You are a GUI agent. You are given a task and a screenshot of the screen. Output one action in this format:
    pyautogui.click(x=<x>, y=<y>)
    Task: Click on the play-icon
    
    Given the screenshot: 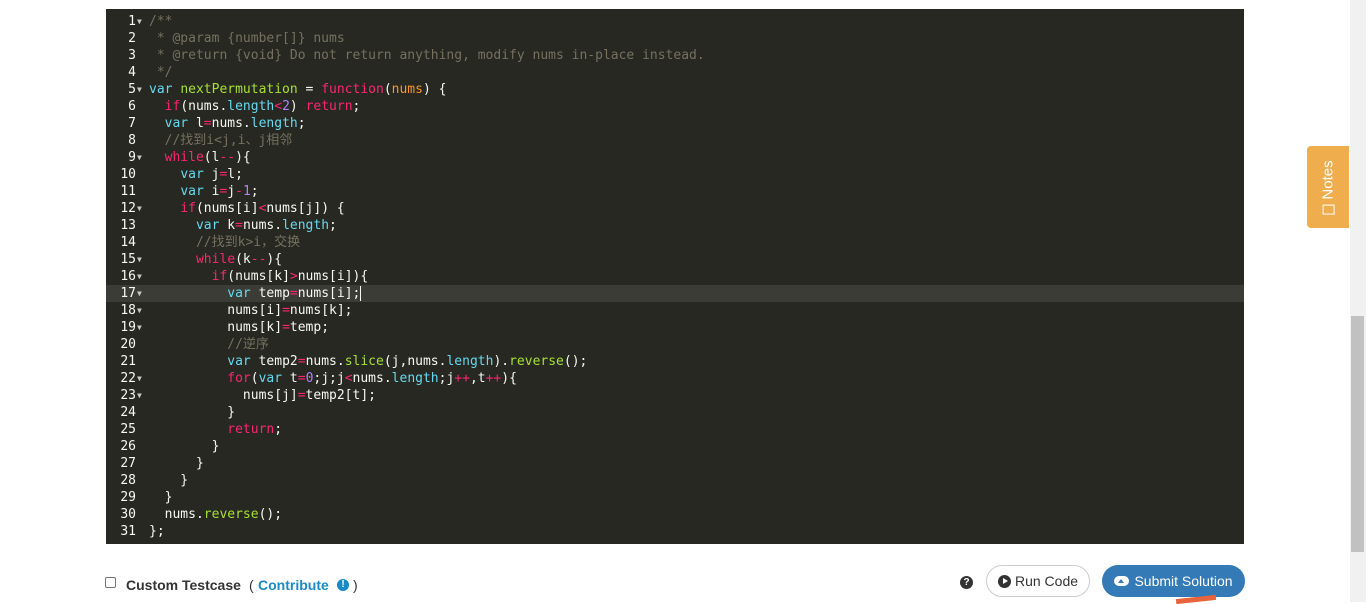 What is the action you would take?
    pyautogui.click(x=1004, y=581)
    